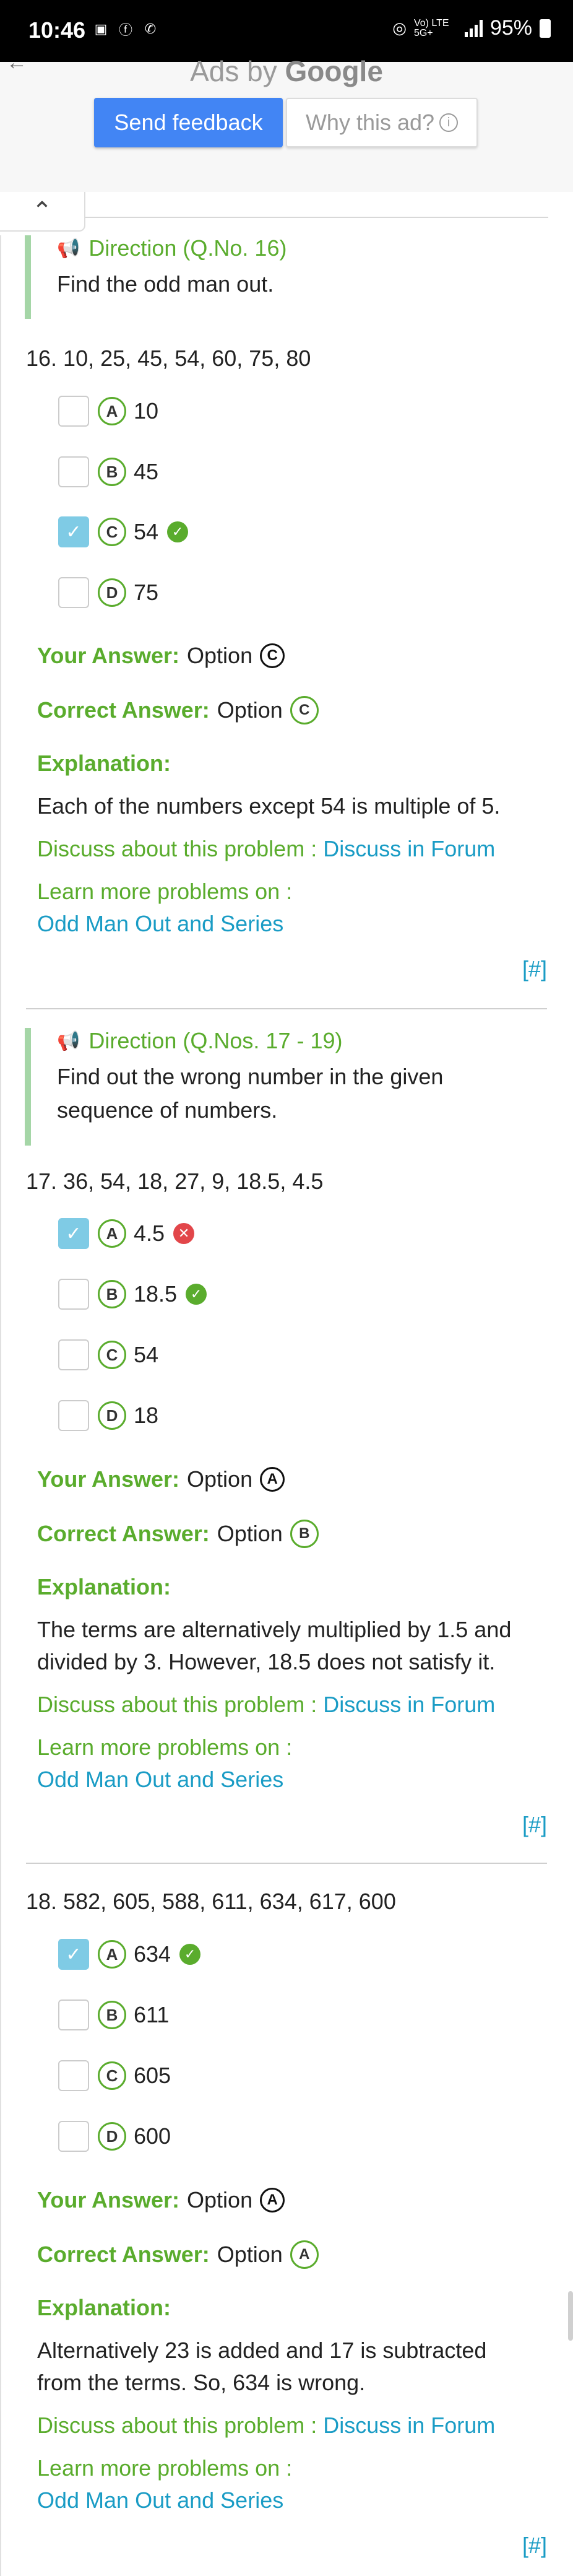  What do you see at coordinates (334, 71) in the screenshot?
I see `google-brand: Google` at bounding box center [334, 71].